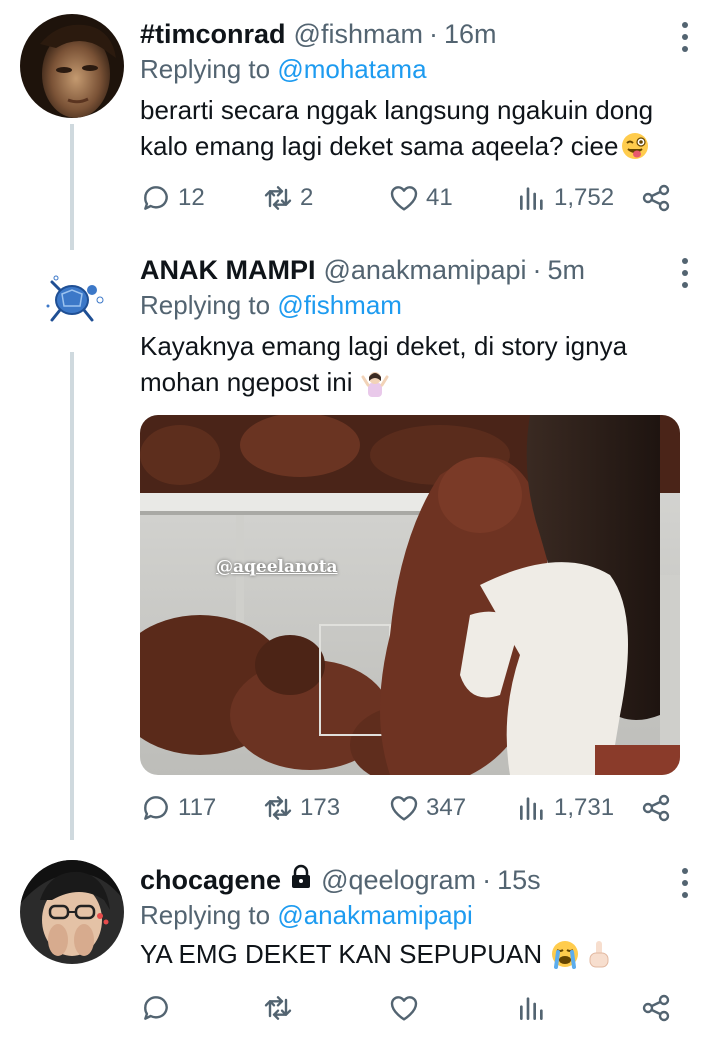 The height and width of the screenshot is (1039, 720). Describe the element at coordinates (191, 197) in the screenshot. I see `reply-count: 12` at that location.